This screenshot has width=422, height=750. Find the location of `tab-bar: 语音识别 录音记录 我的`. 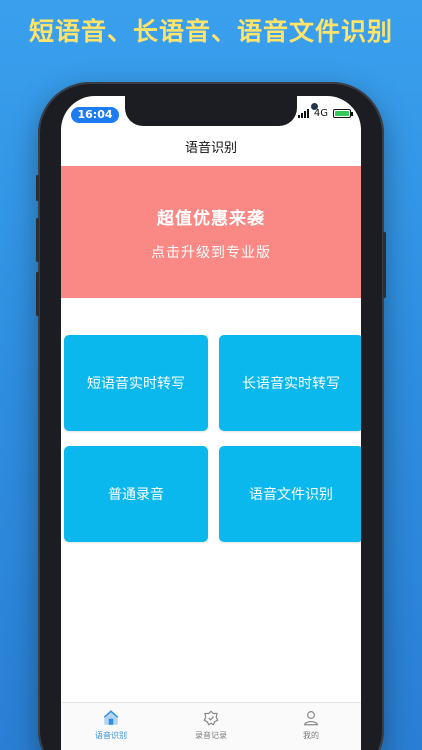

tab-bar: 语音识别 录音记录 我的 is located at coordinates (211, 726).